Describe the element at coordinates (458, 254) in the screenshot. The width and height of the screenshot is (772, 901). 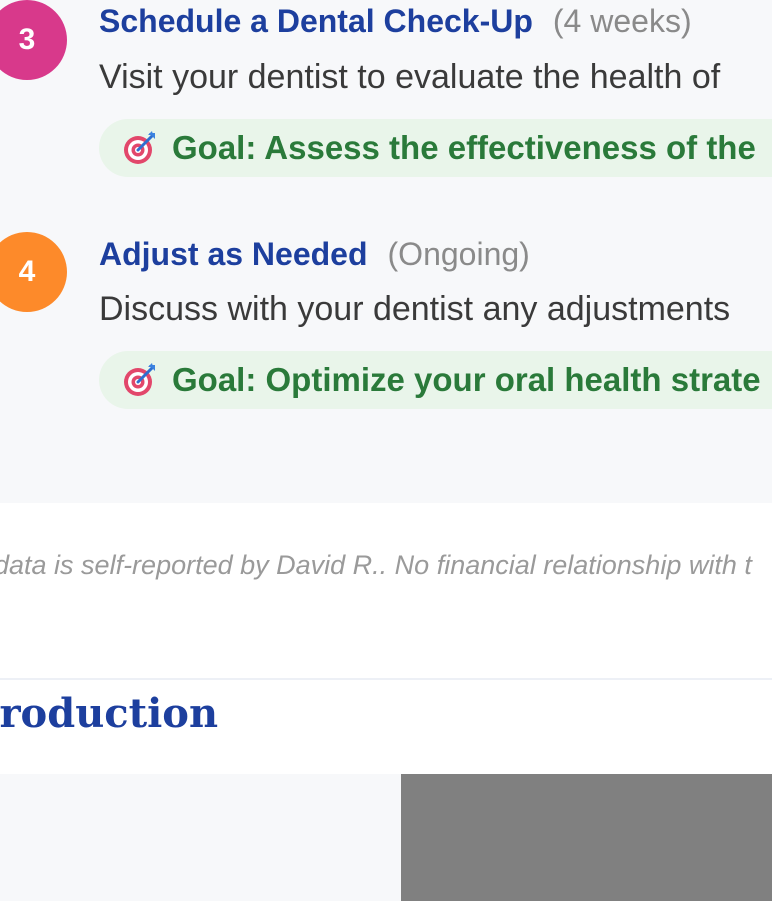
I see `step-duration: (Ongoing)` at that location.